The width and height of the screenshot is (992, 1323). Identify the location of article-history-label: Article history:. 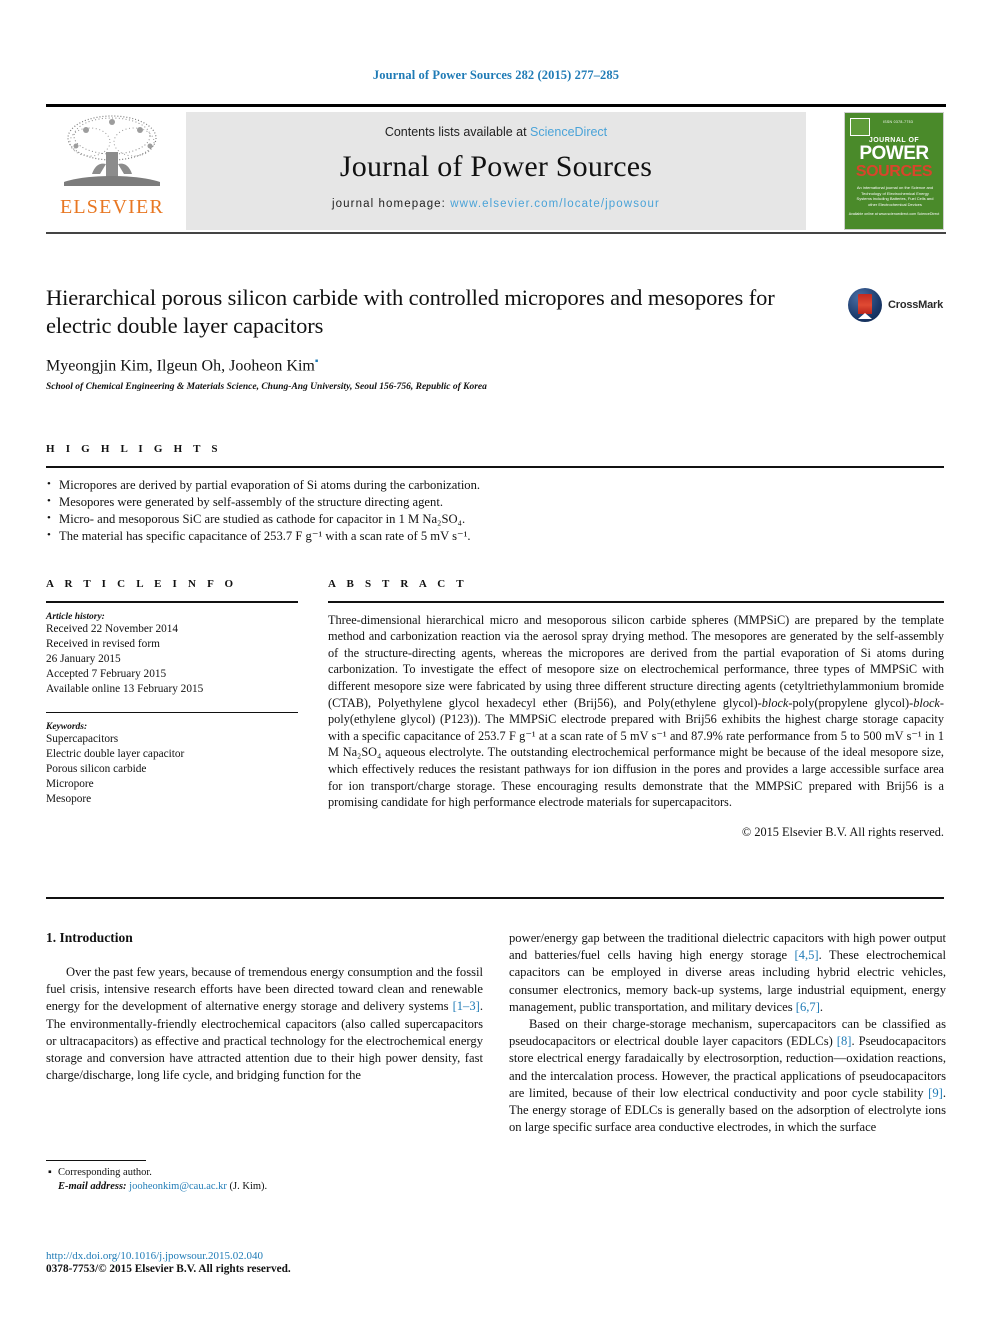
(75, 616).